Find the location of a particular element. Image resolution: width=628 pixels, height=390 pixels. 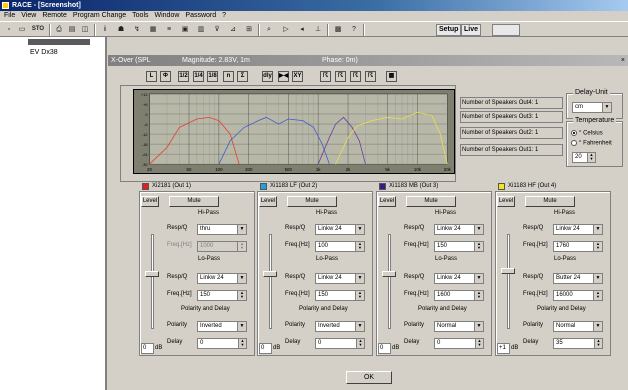

xover-tool-2: 1/2 is located at coordinates (183, 76).